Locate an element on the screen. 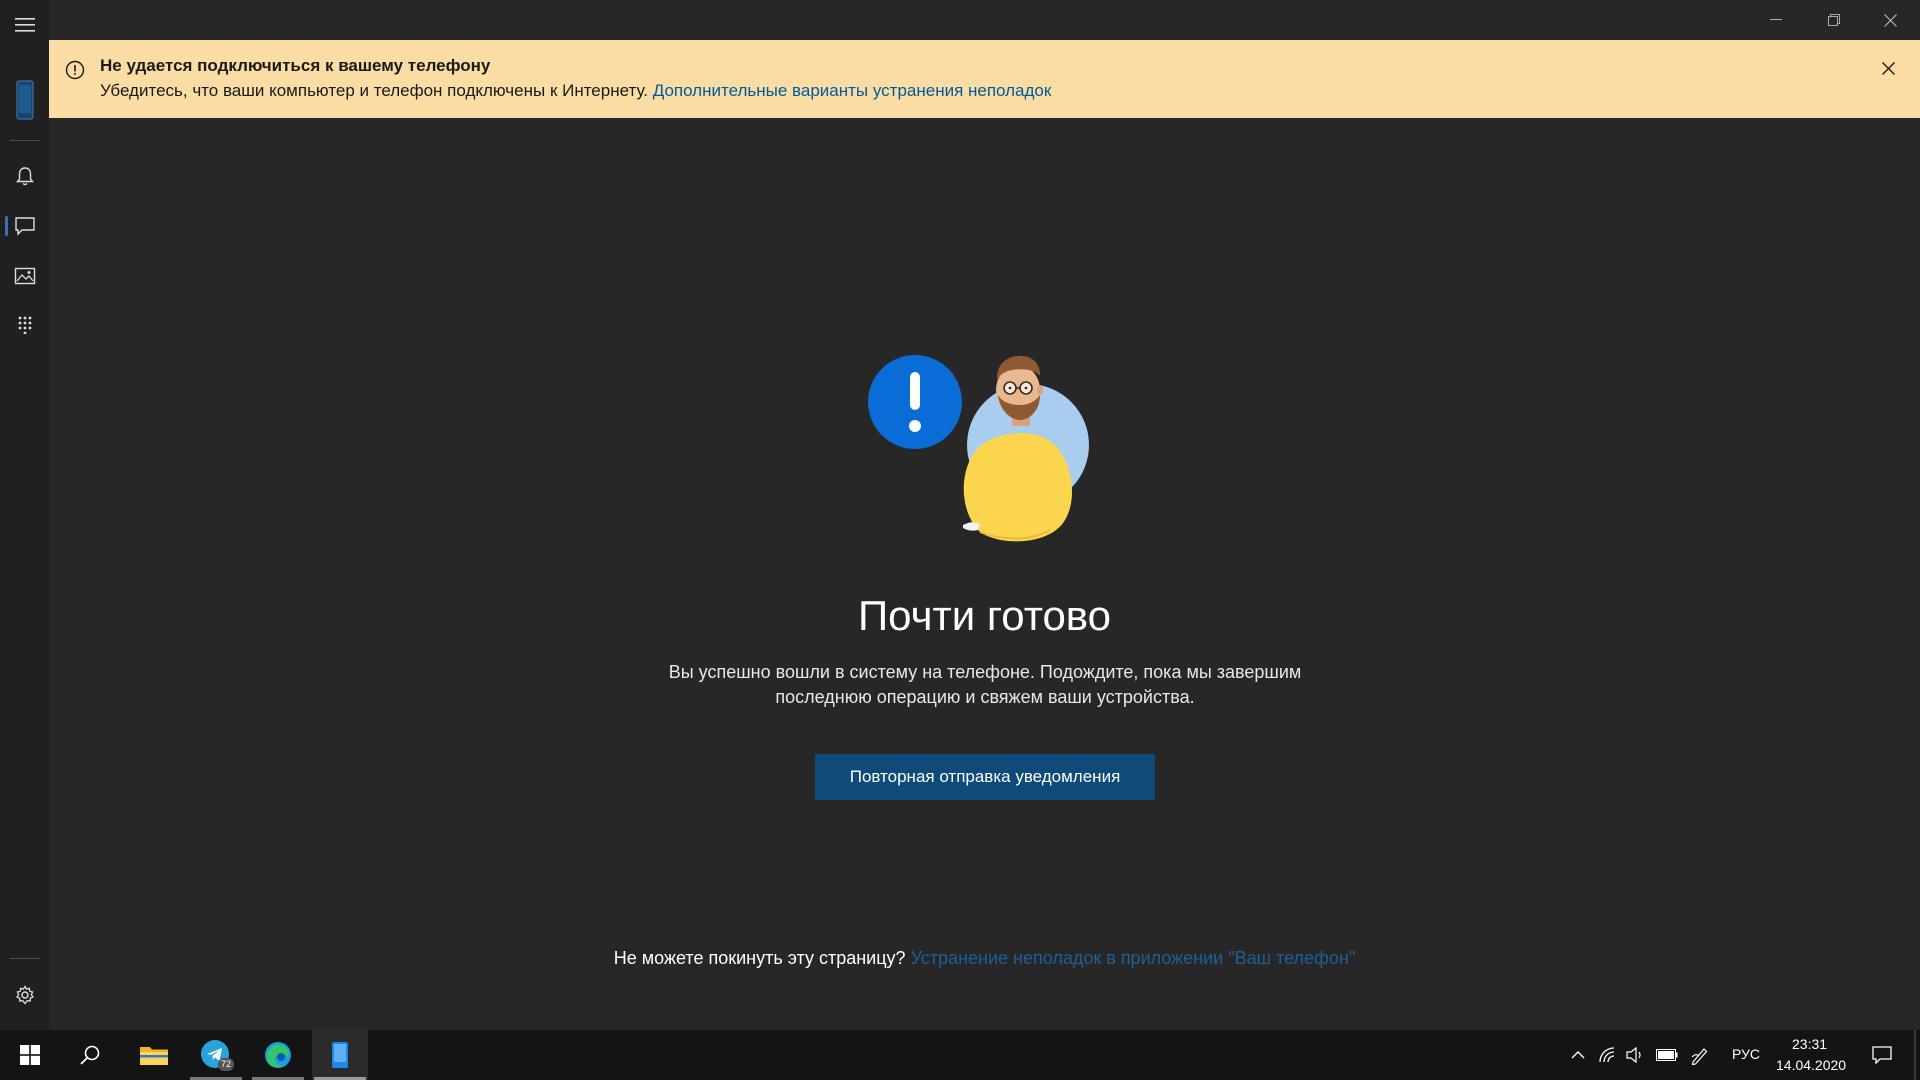  file-explorer-button is located at coordinates (154, 1055).